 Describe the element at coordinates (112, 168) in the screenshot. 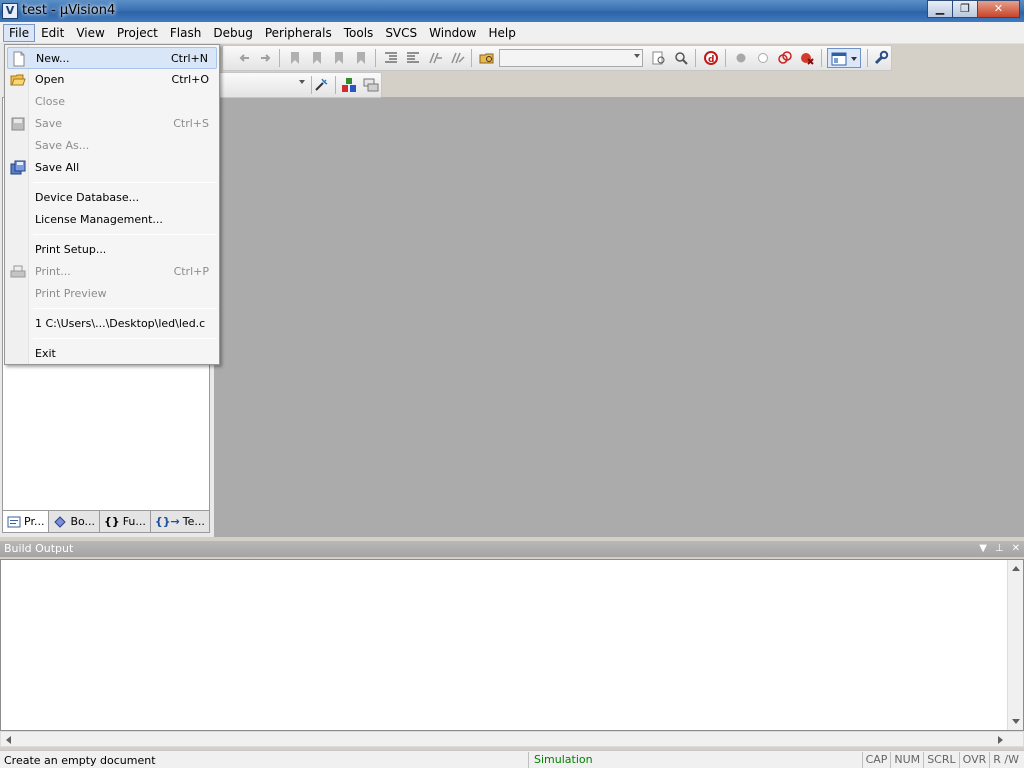

I see `menu-item-save-all: Save All` at that location.